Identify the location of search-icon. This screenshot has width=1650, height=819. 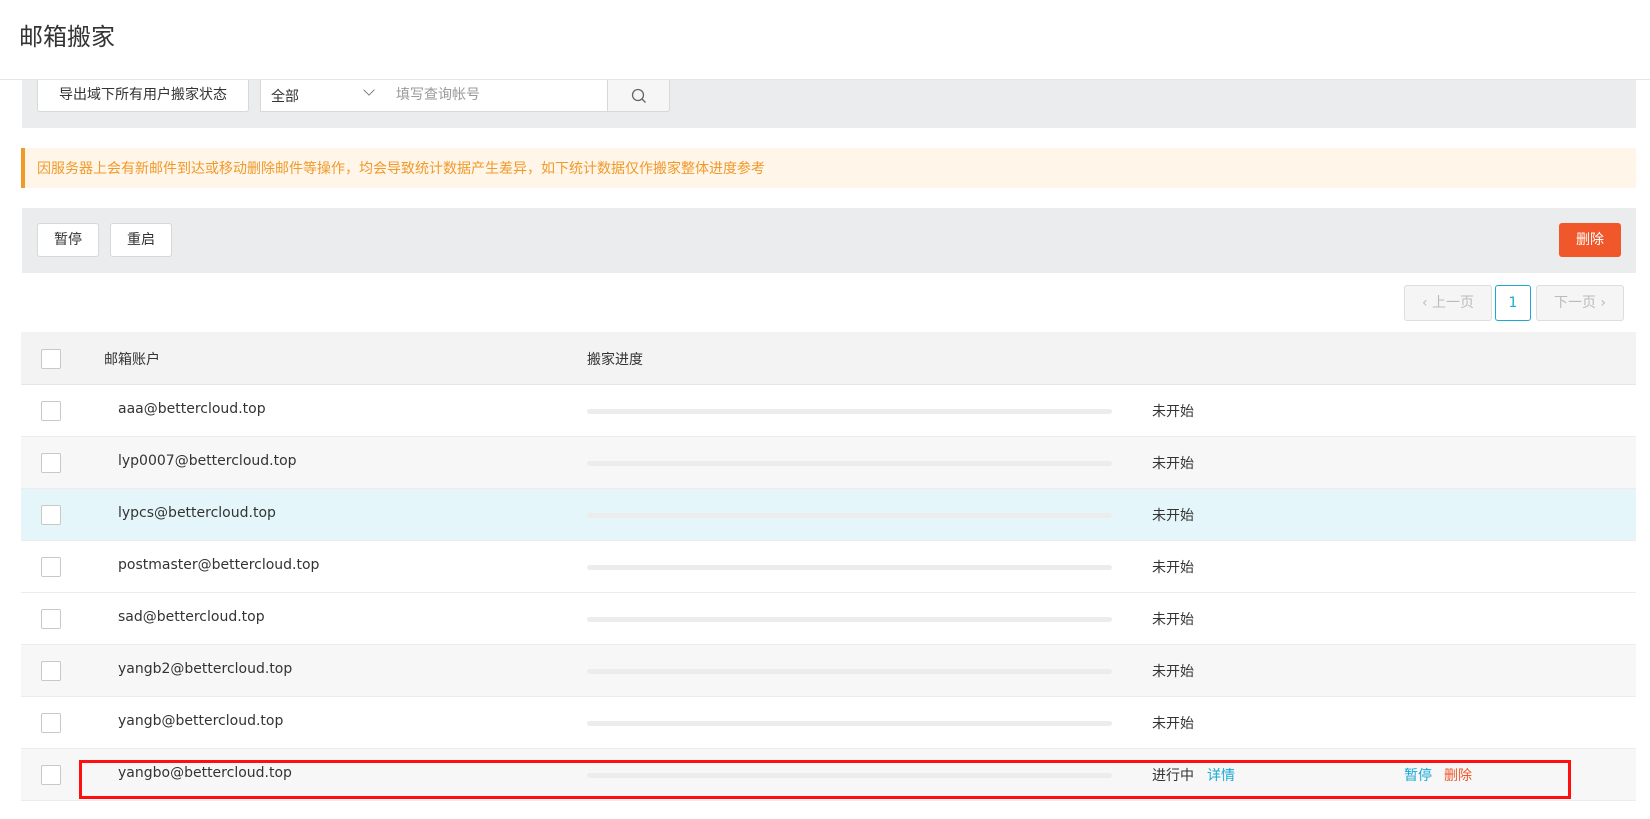
(638, 95).